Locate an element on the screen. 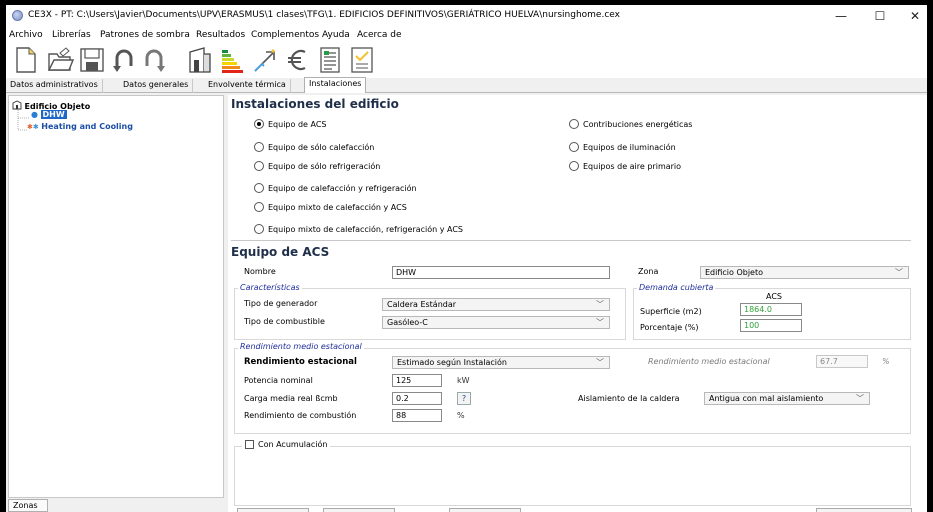  euro-icon is located at coordinates (298, 60).